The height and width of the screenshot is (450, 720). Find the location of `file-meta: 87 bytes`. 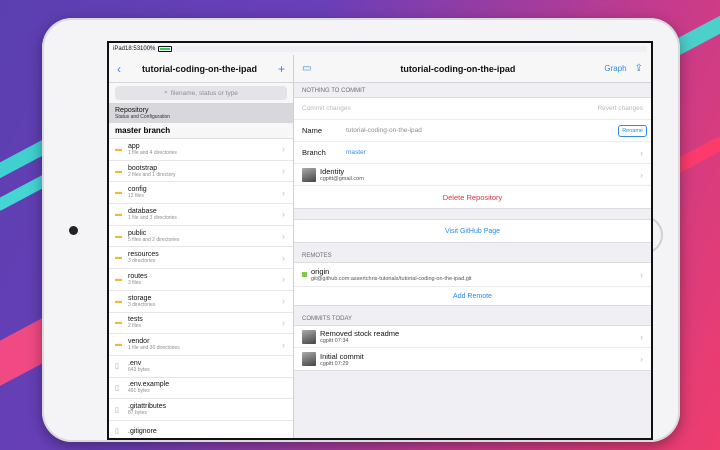

file-meta: 87 bytes is located at coordinates (137, 413).